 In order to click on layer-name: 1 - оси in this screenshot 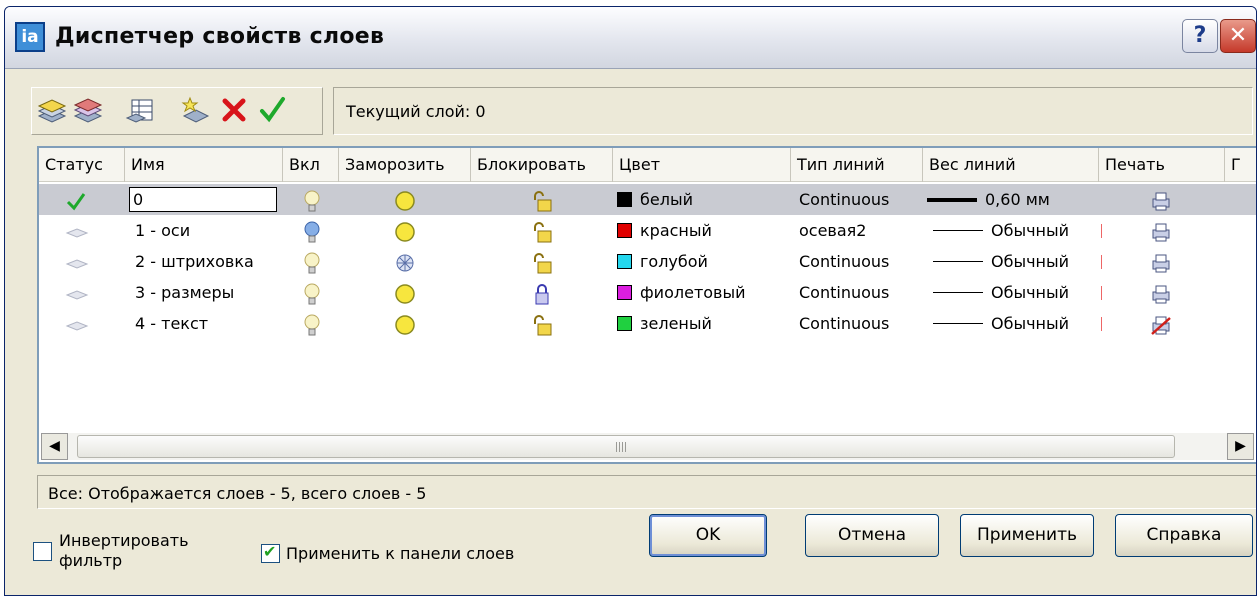, I will do `click(162, 230)`.